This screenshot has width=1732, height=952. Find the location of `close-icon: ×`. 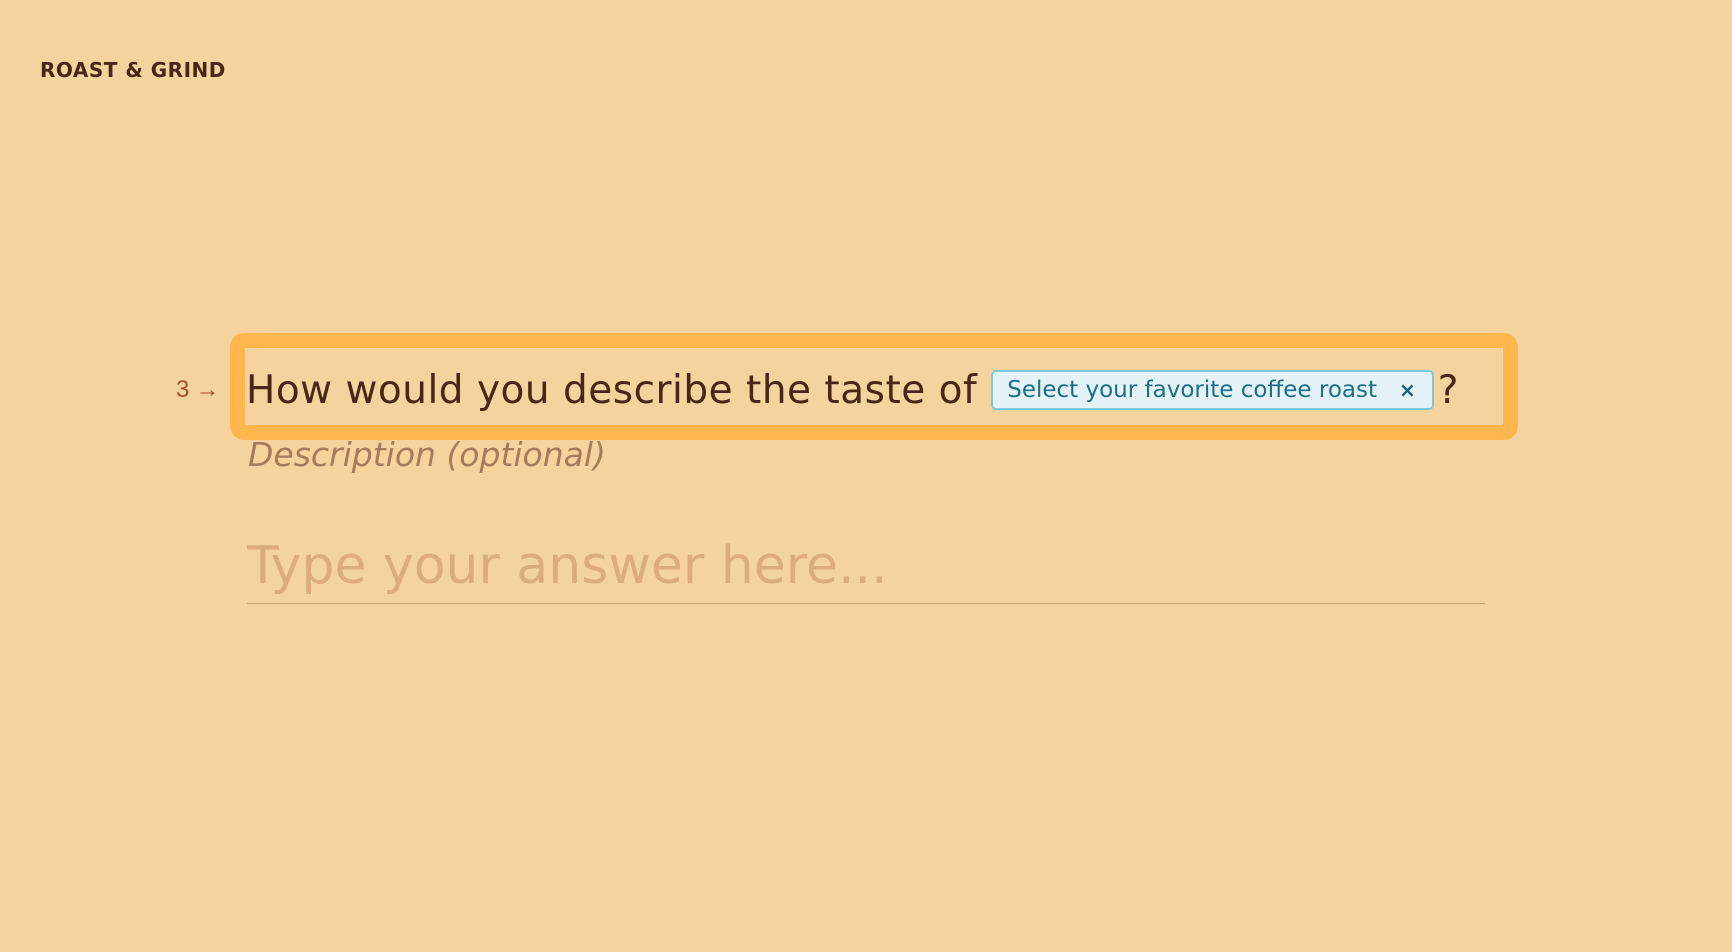

close-icon: × is located at coordinates (1407, 390).